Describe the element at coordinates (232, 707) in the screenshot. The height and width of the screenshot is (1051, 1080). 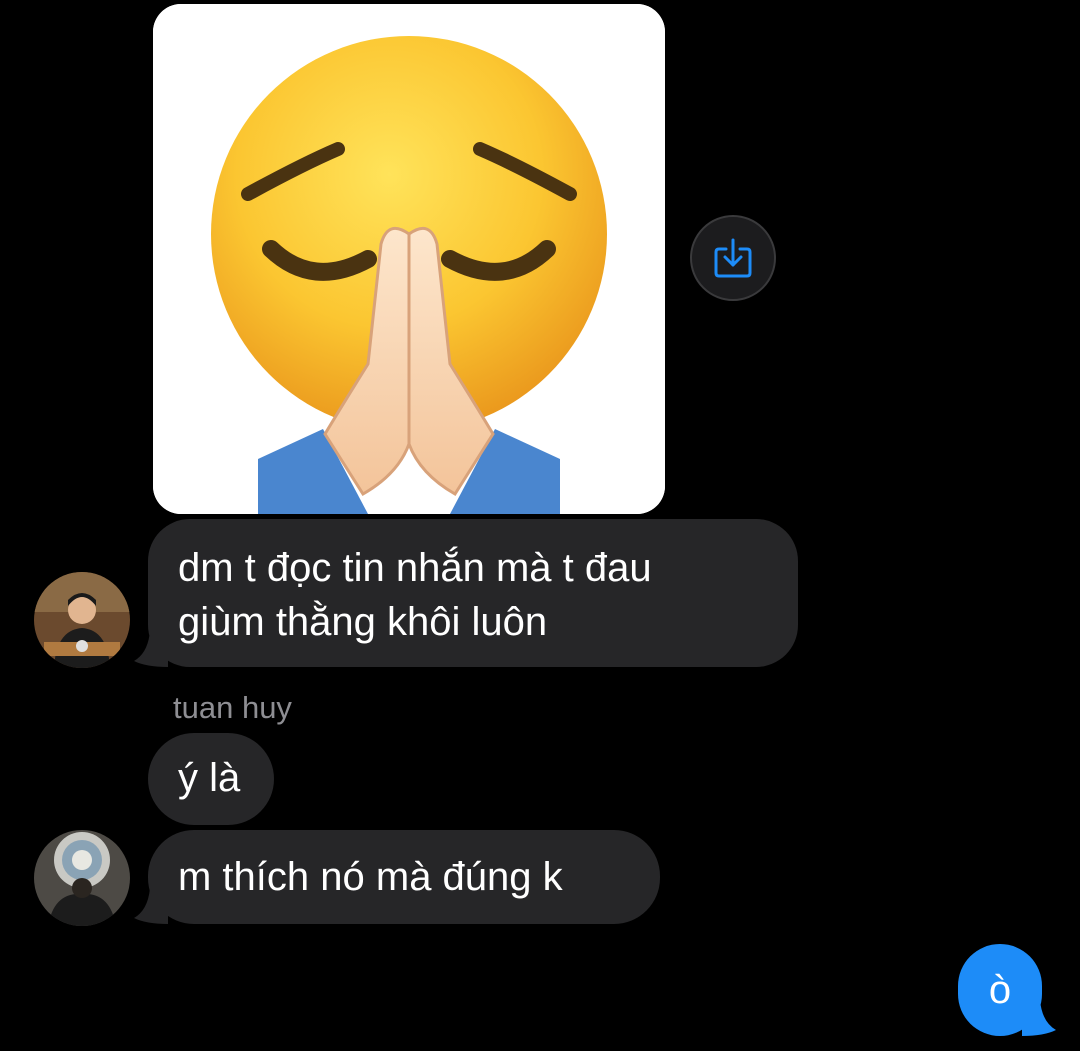
I see `sender-name: tuan huy` at that location.